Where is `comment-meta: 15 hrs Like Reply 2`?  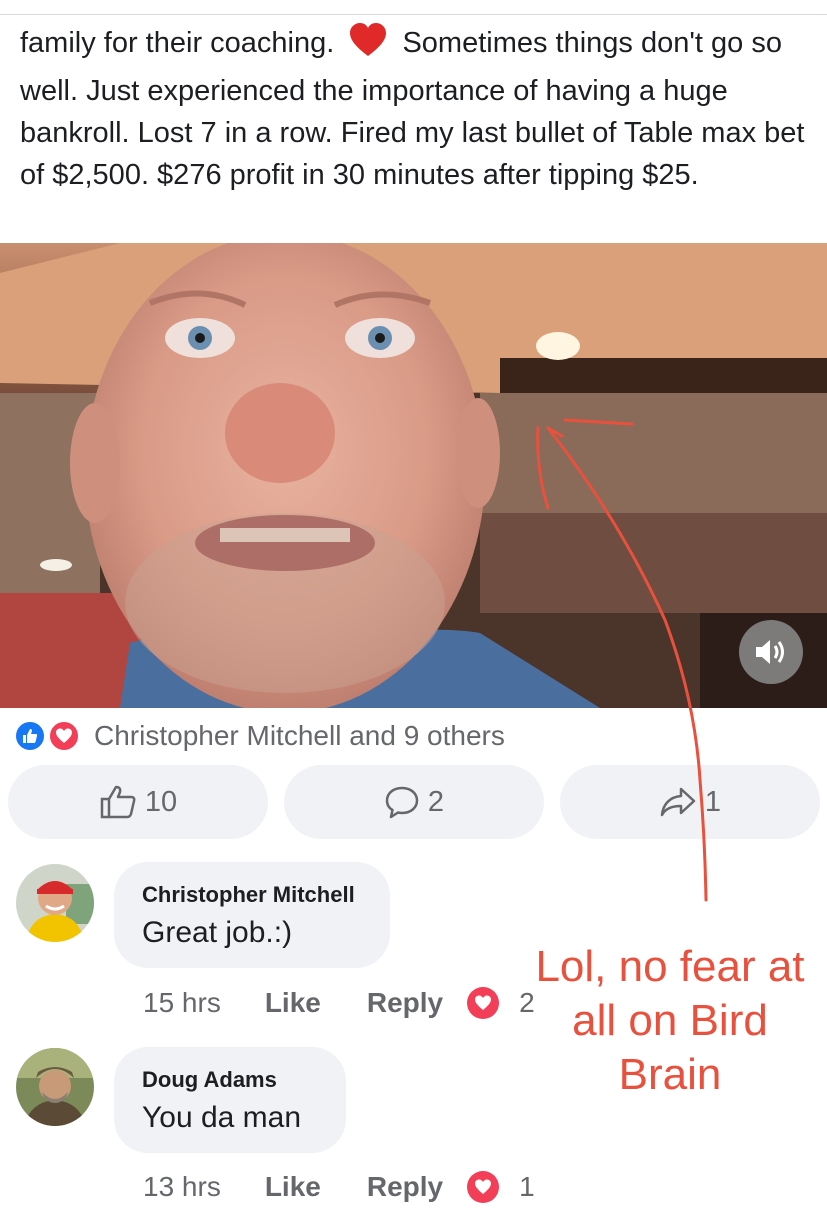
comment-meta: 15 hrs Like Reply 2 is located at coordinates (339, 1003).